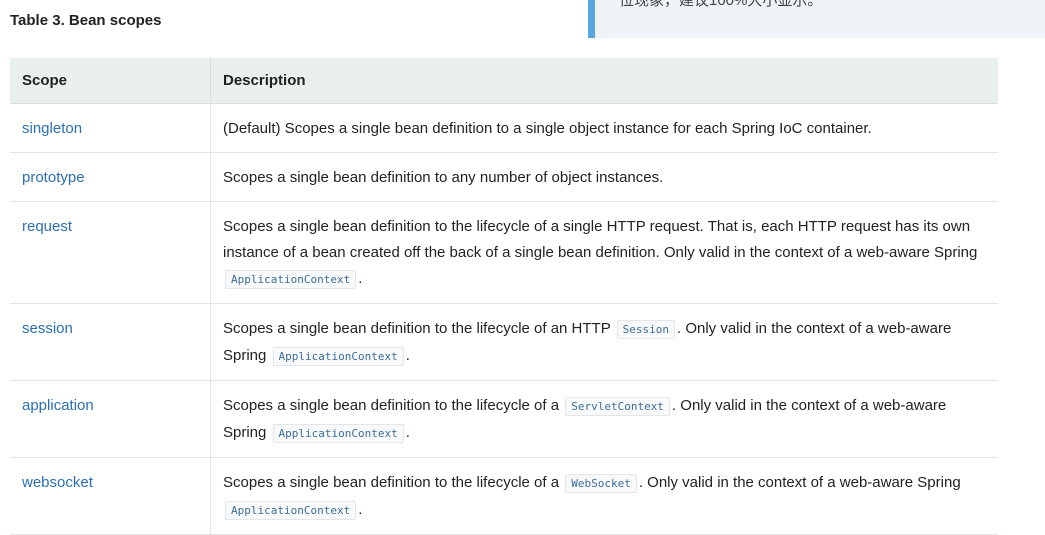 The height and width of the screenshot is (535, 1045). What do you see at coordinates (816, 19) in the screenshot?
I see `notice-banner: 位现象，建议100%大小显示。` at bounding box center [816, 19].